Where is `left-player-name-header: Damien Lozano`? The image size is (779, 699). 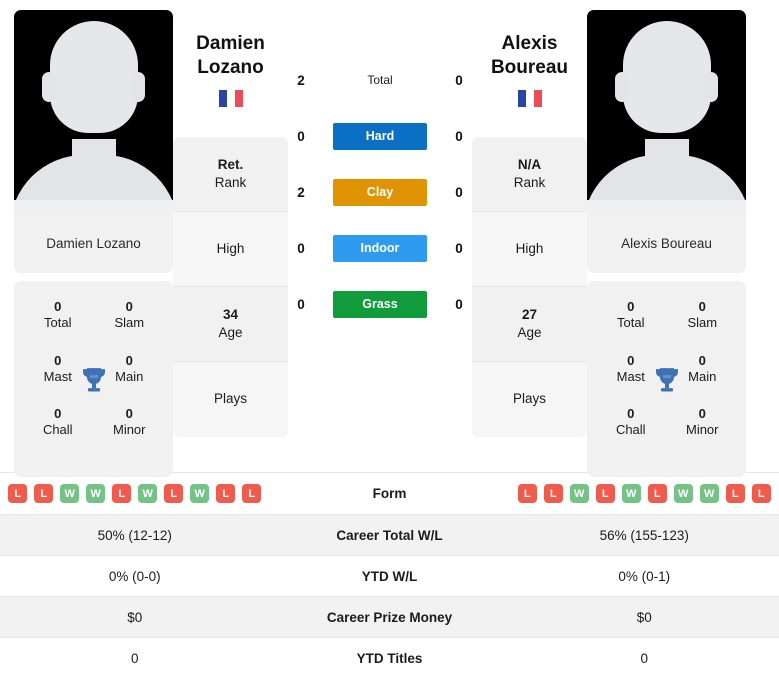 left-player-name-header: Damien Lozano is located at coordinates (230, 61).